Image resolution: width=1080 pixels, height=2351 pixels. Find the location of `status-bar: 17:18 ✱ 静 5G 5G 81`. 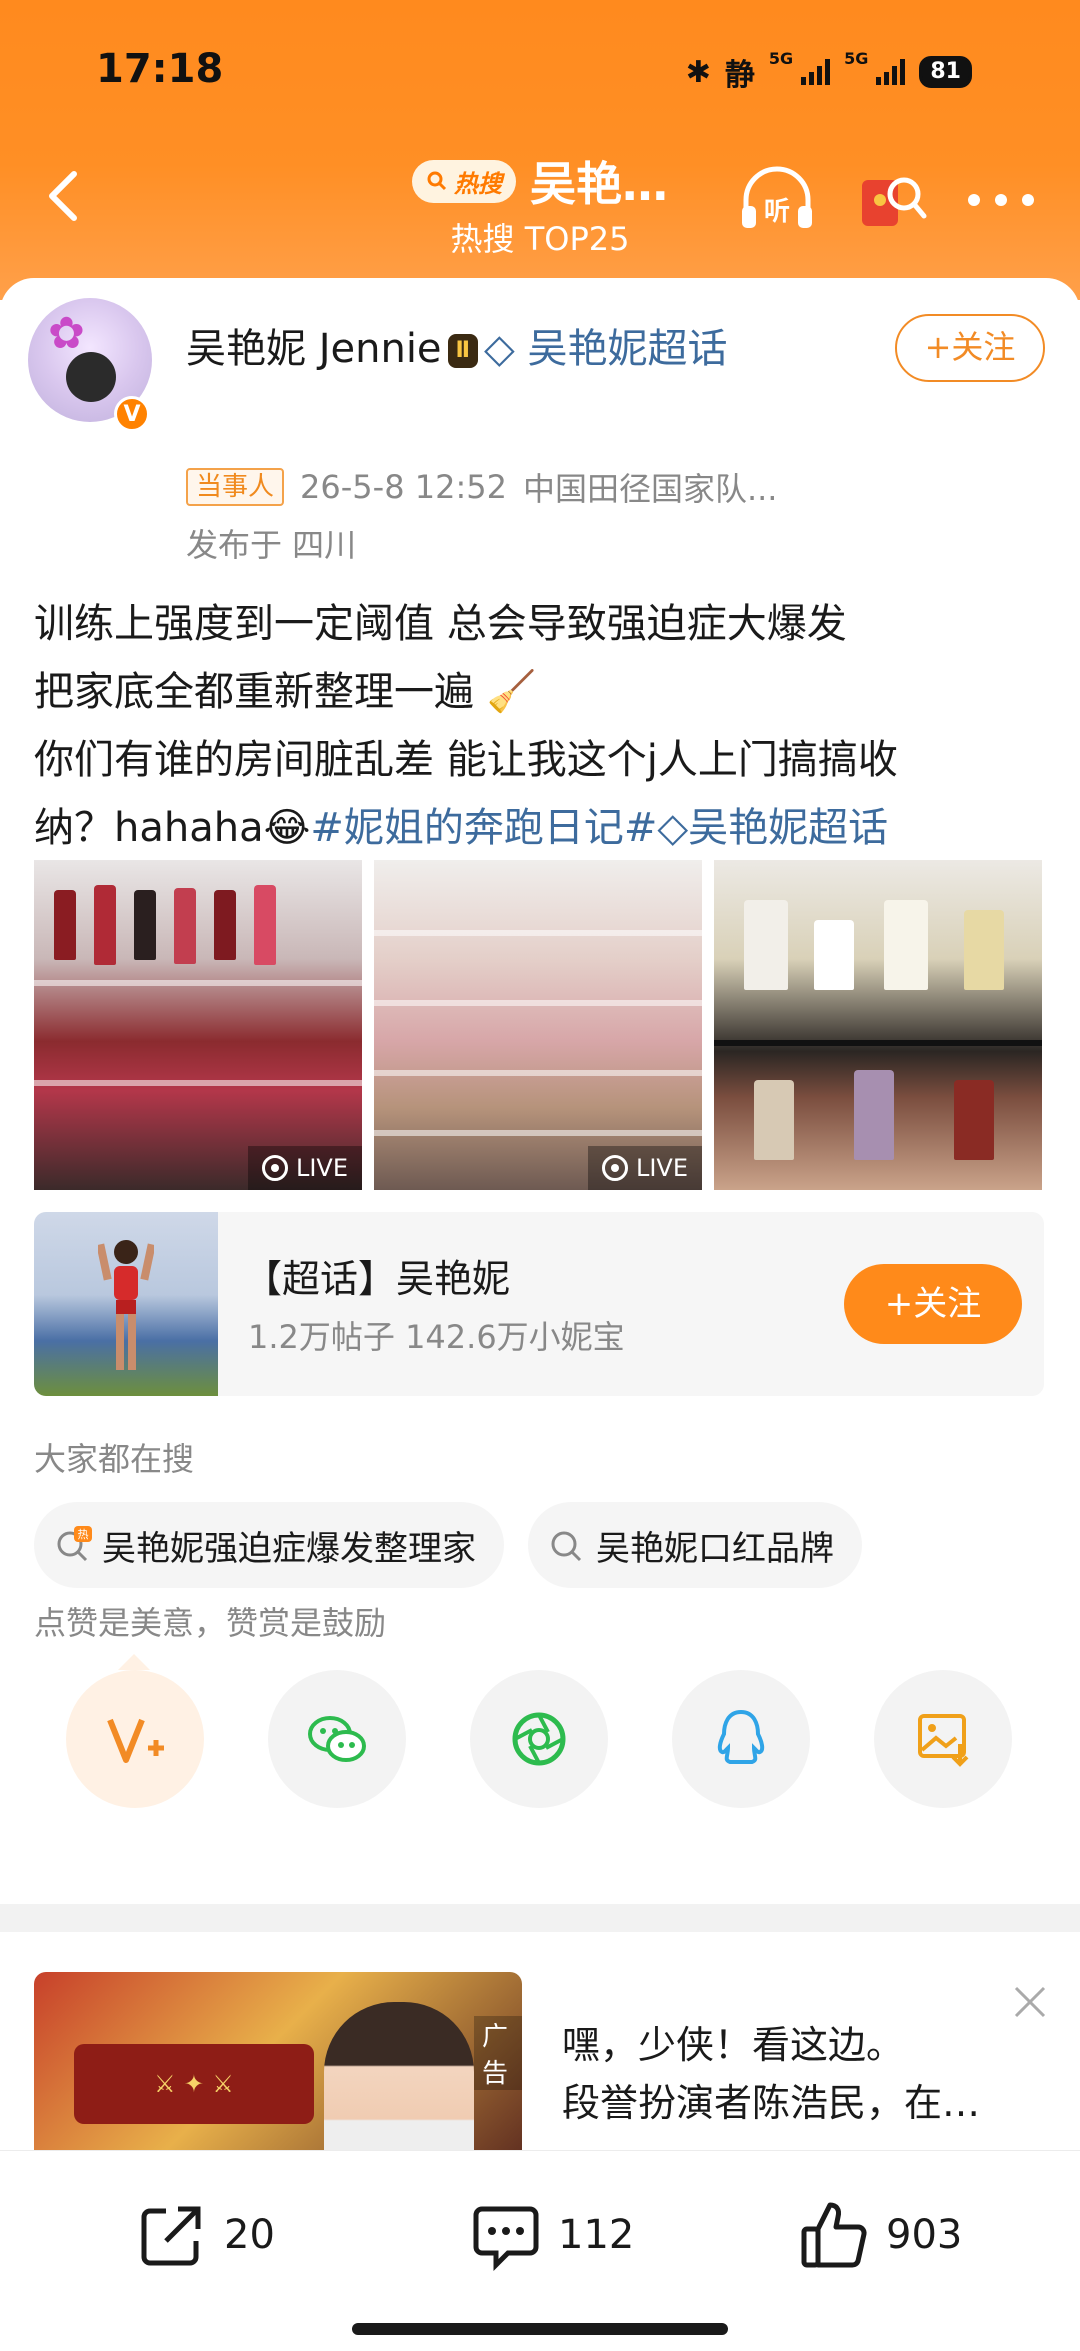

status-bar: 17:18 ✱ 静 5G 5G 81 is located at coordinates (540, 70).